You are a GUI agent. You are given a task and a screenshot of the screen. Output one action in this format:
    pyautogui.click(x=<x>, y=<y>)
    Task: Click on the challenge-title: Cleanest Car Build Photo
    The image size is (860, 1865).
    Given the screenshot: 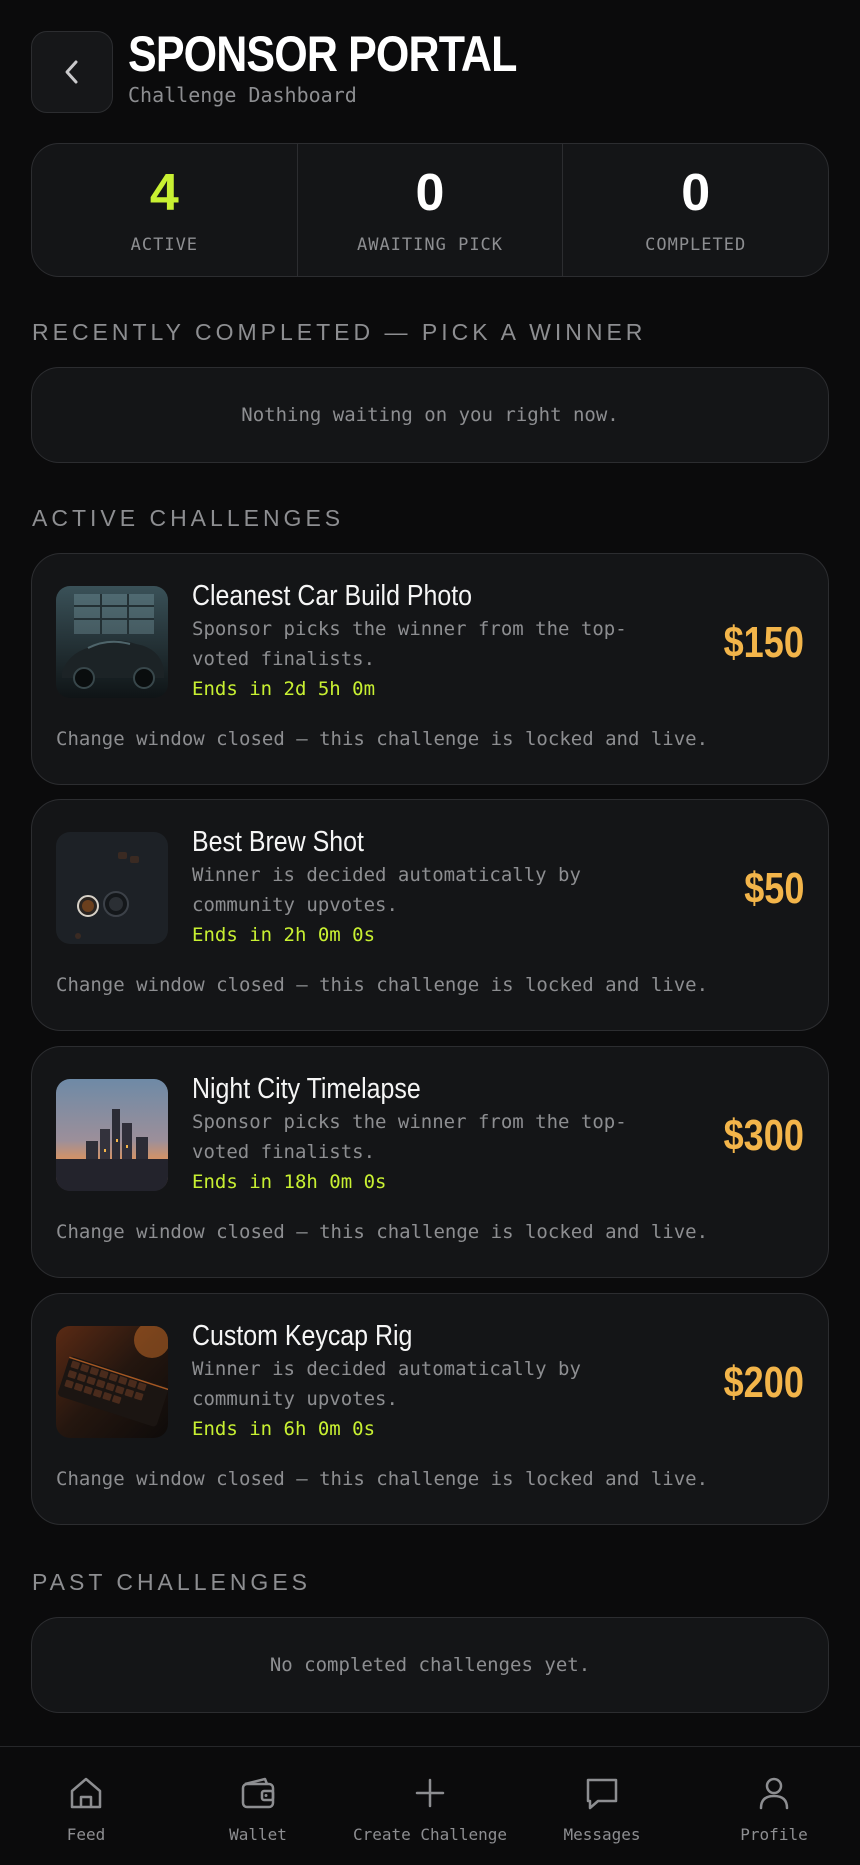 What is the action you would take?
    pyautogui.click(x=332, y=596)
    